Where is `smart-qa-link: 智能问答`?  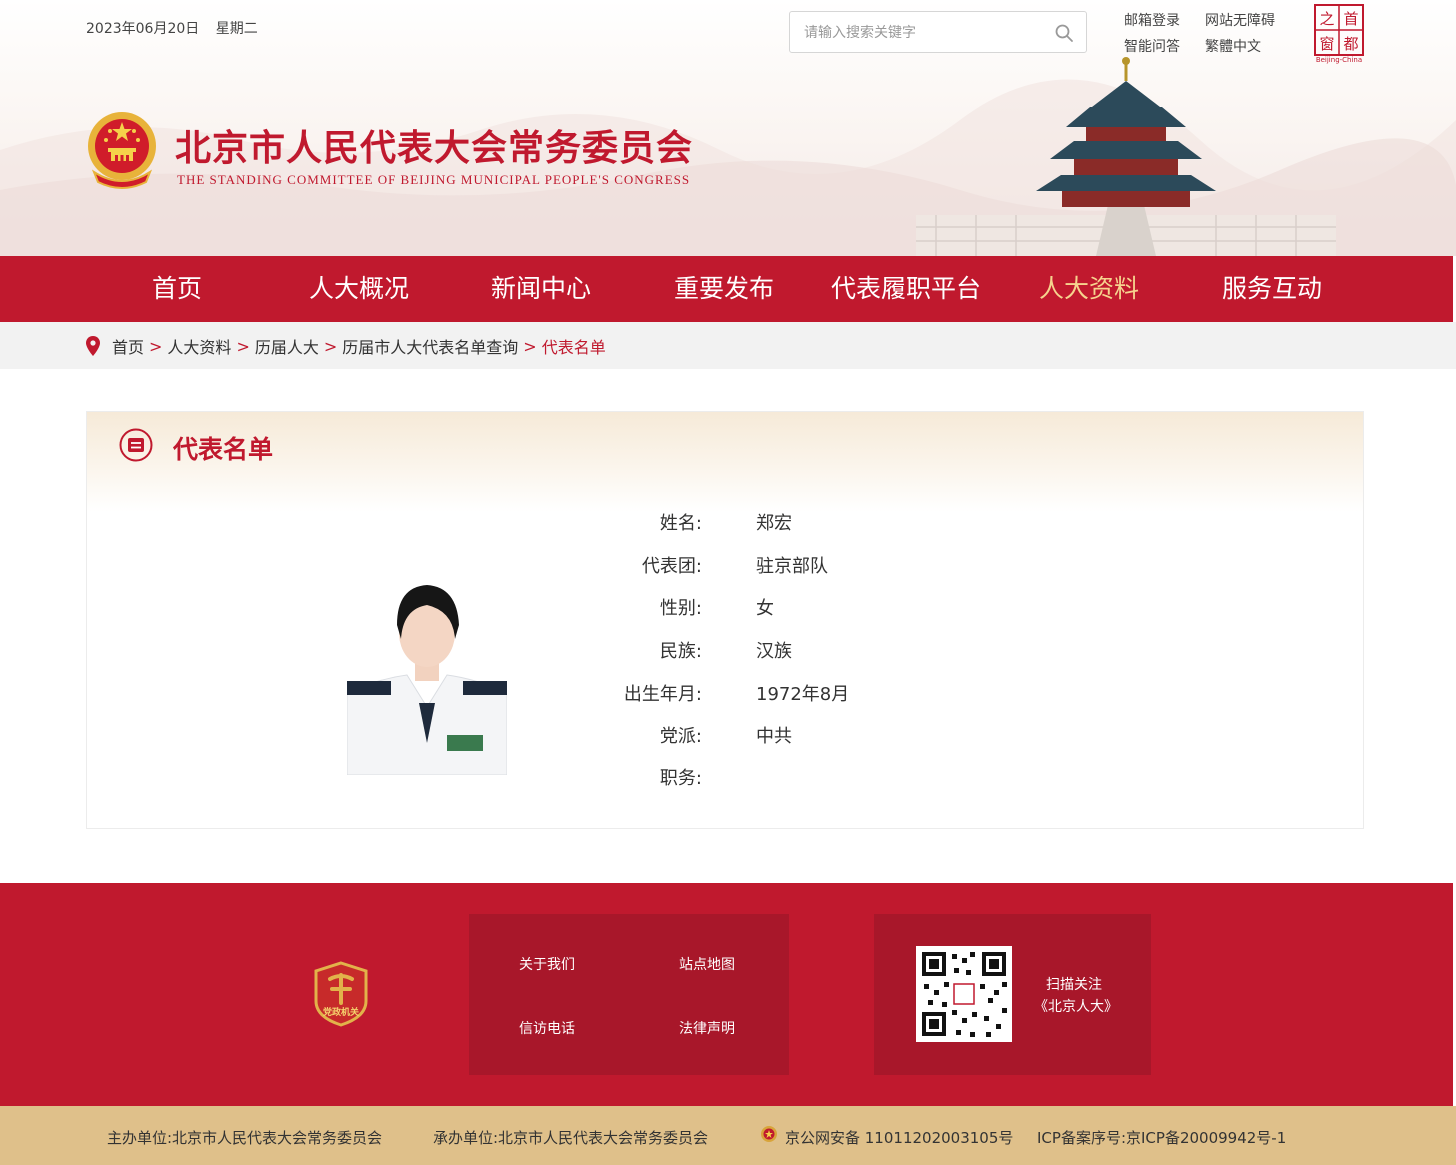 smart-qa-link: 智能问答 is located at coordinates (1152, 46).